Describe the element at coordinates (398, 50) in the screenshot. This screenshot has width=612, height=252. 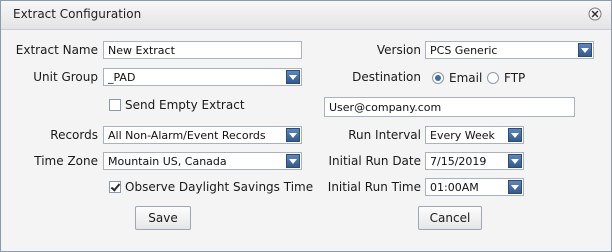
I see `version-label: Version` at that location.